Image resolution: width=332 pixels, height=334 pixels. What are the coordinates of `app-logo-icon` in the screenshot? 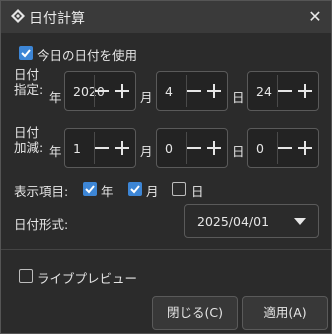 It's located at (18, 16).